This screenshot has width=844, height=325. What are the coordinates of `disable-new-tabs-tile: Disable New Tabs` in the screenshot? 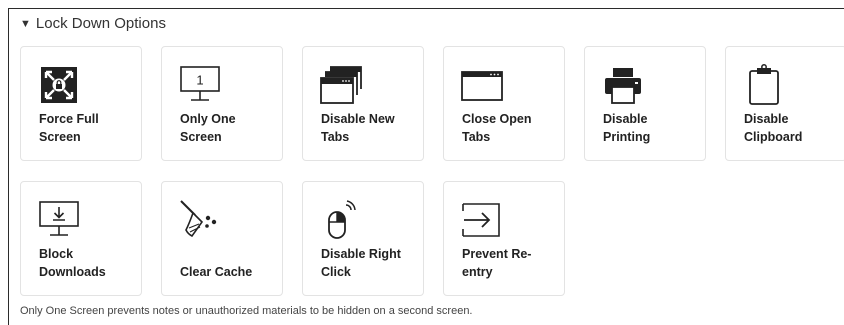 It's located at (363, 103).